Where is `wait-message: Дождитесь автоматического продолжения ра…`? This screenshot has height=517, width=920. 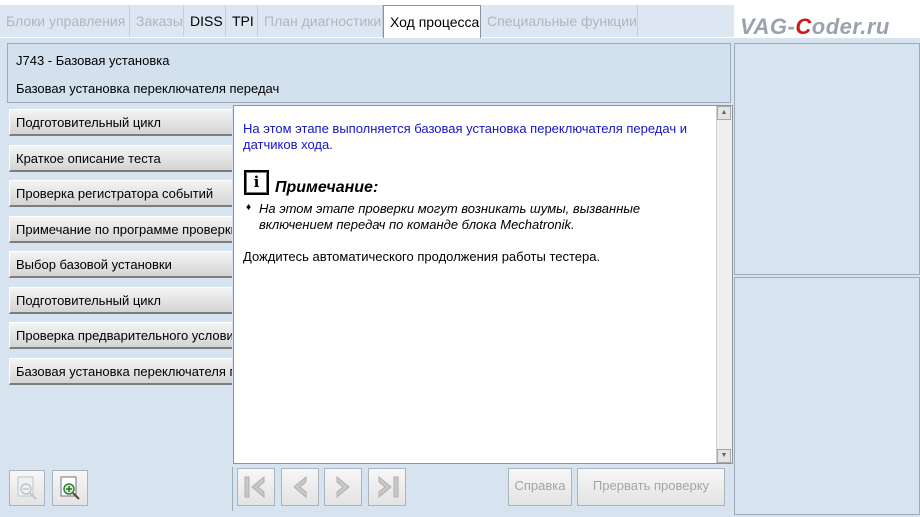 wait-message: Дождитесь автоматического продолжения ра… is located at coordinates (422, 256).